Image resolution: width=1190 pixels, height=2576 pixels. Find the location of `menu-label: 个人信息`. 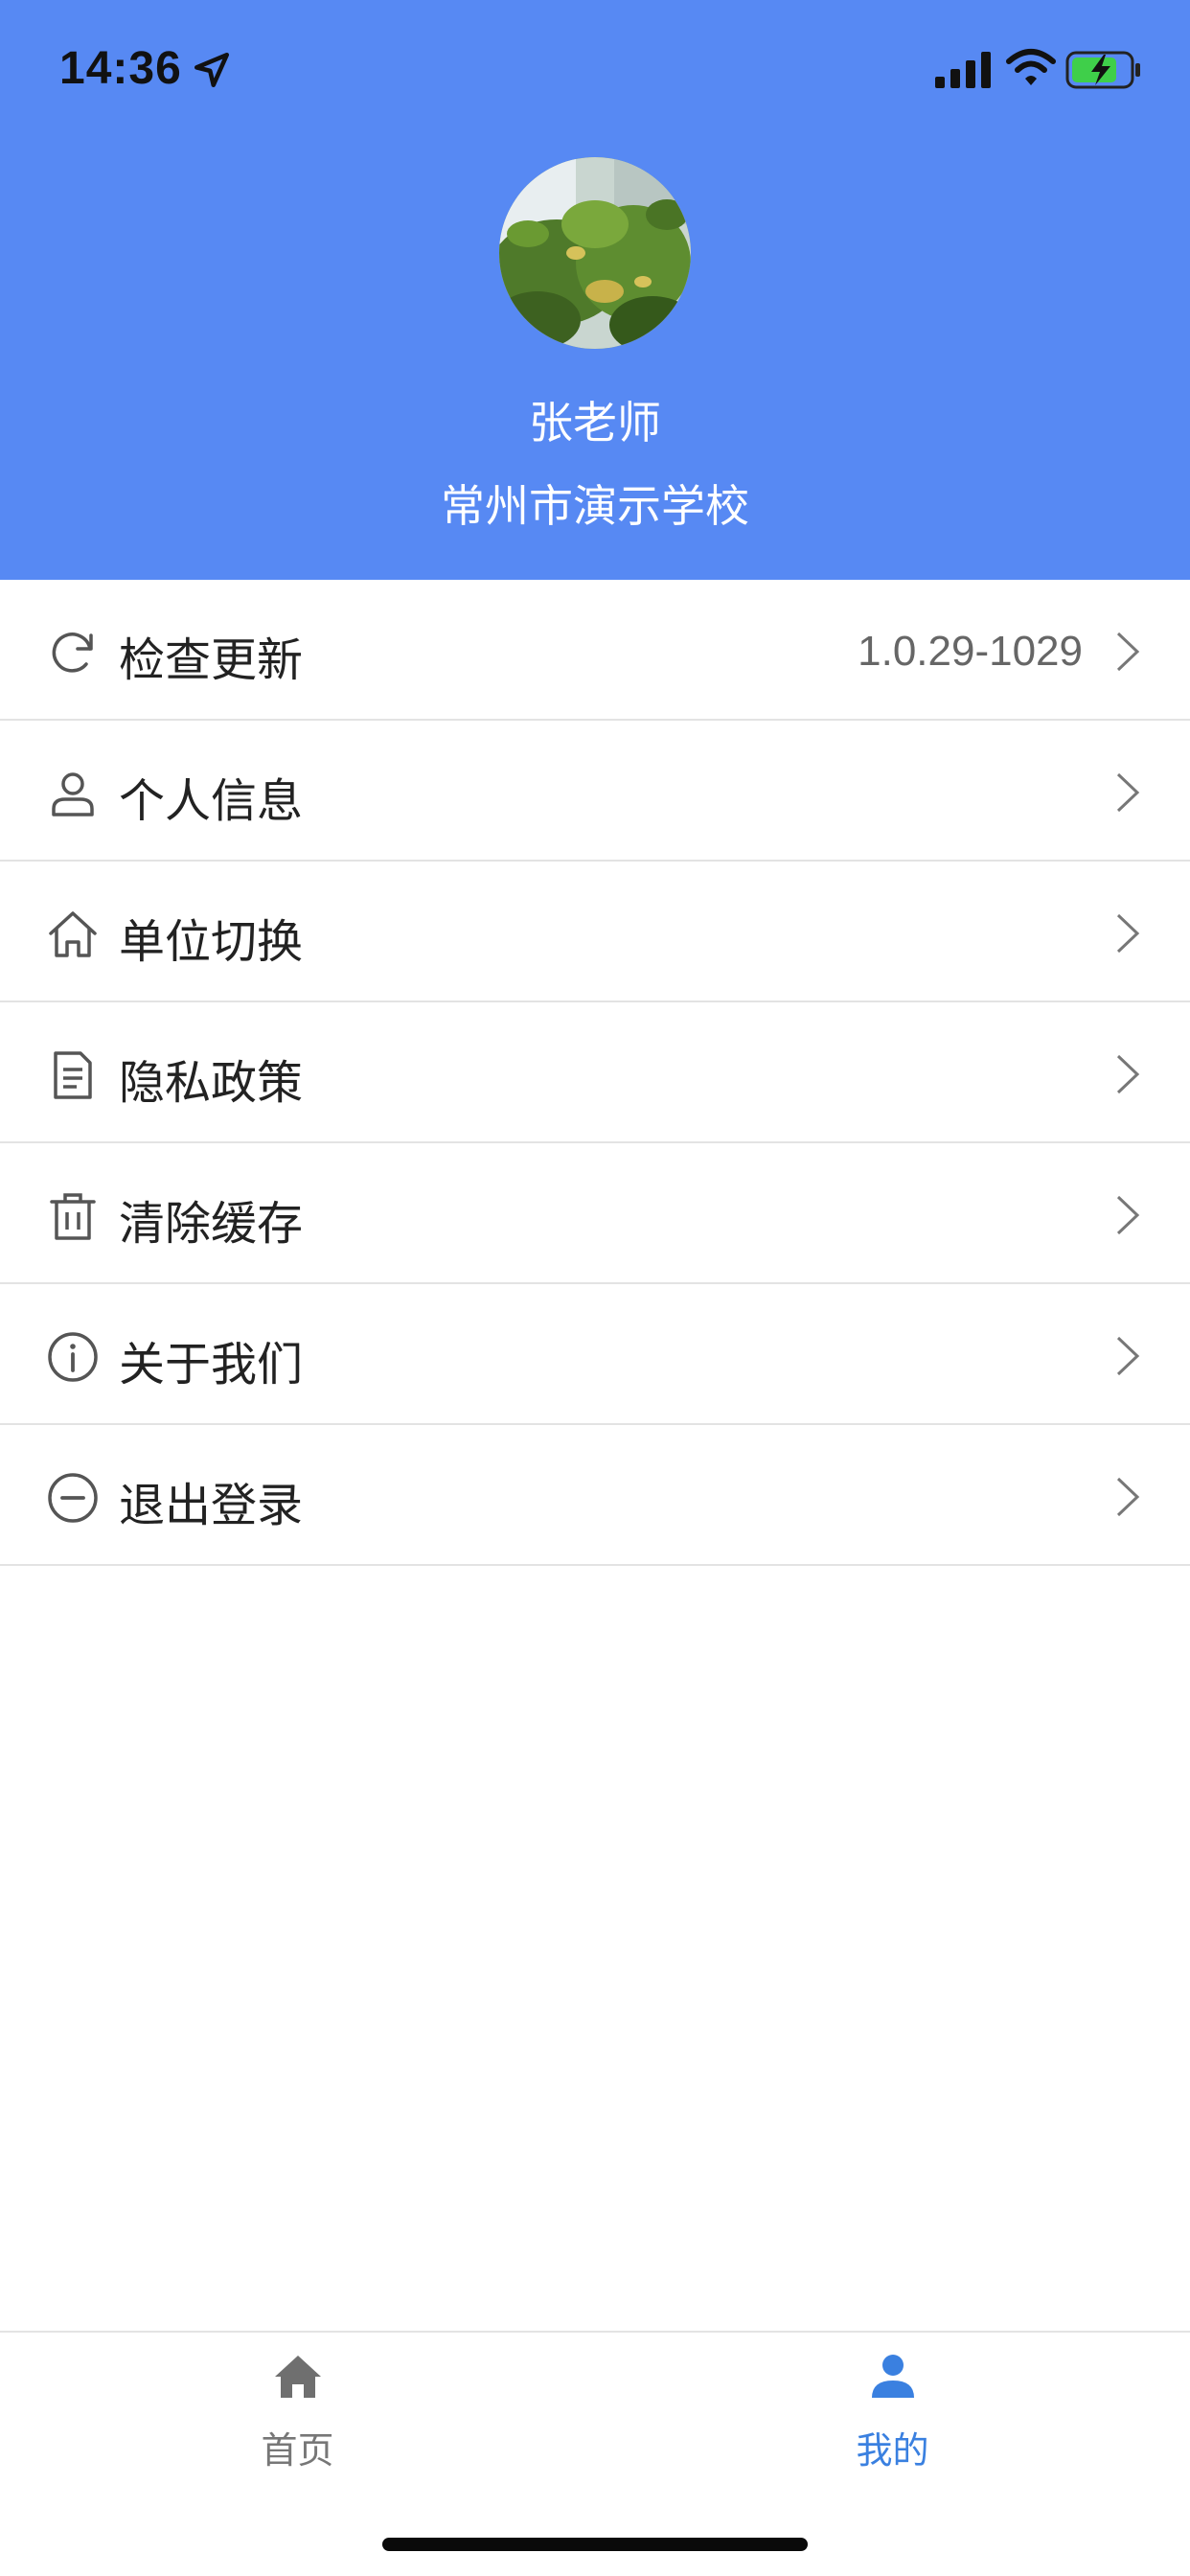

menu-label: 个人信息 is located at coordinates (212, 801).